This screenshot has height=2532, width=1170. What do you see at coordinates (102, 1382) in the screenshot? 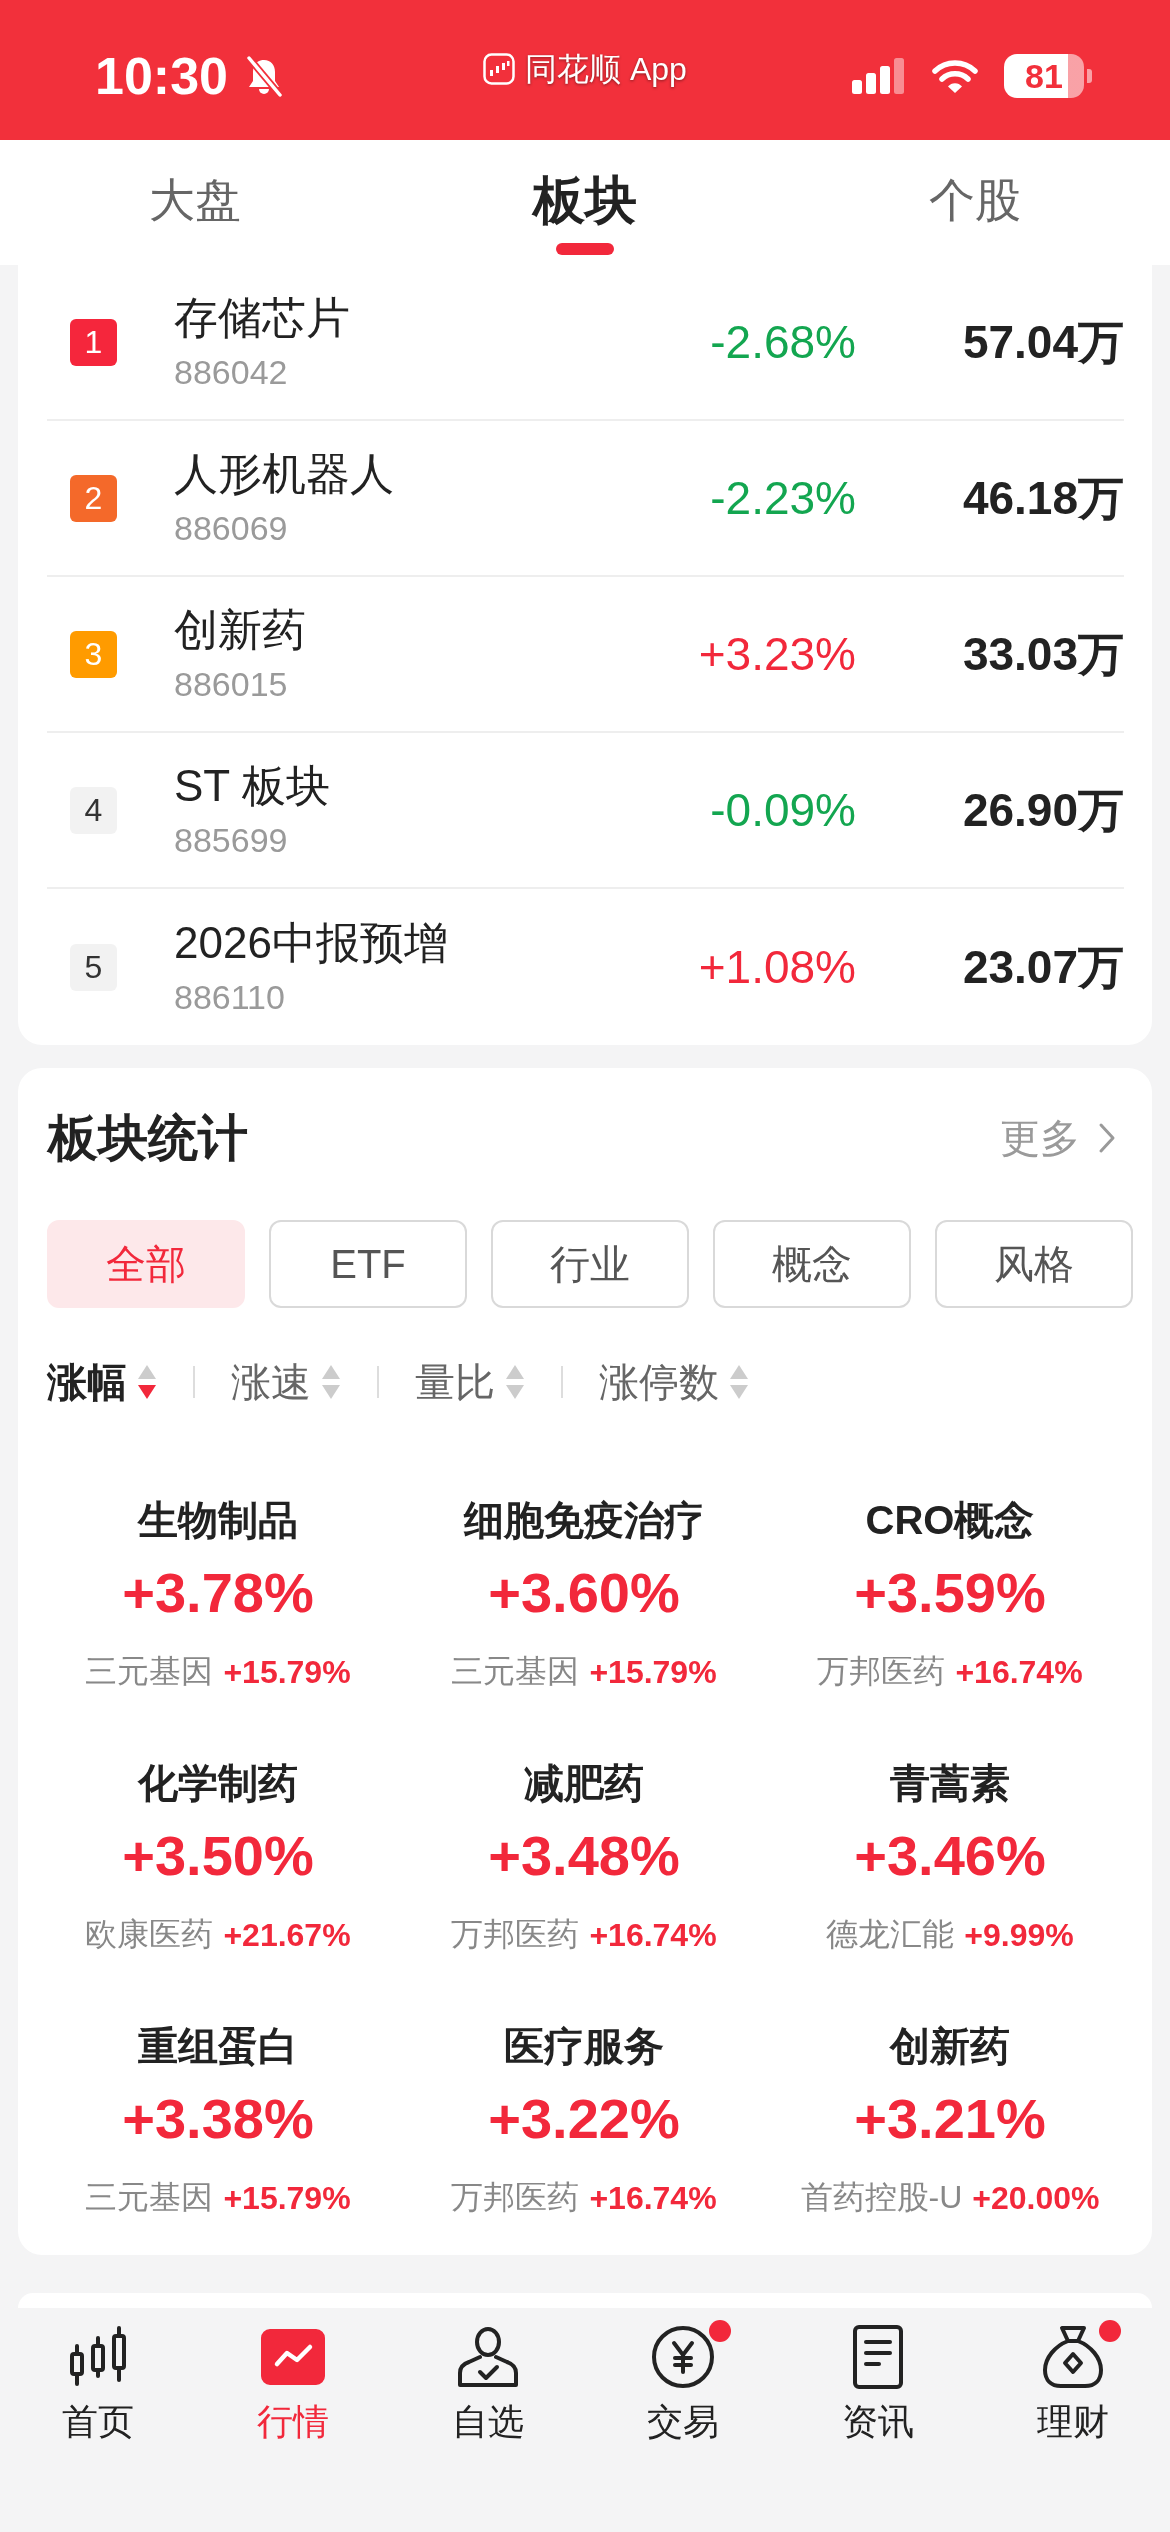
I see `sort-option: 涨幅` at bounding box center [102, 1382].